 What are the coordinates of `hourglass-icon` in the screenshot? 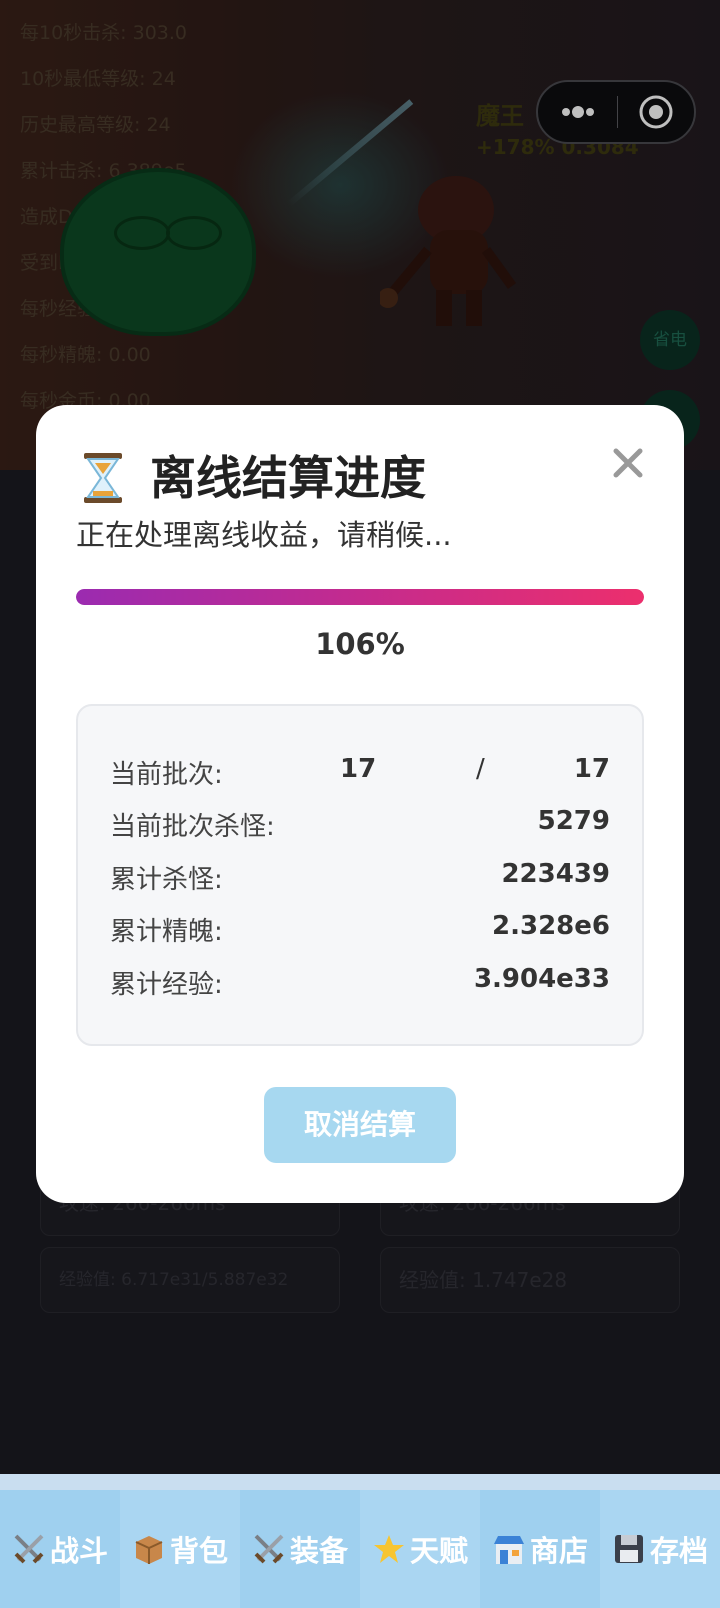 It's located at (103, 478).